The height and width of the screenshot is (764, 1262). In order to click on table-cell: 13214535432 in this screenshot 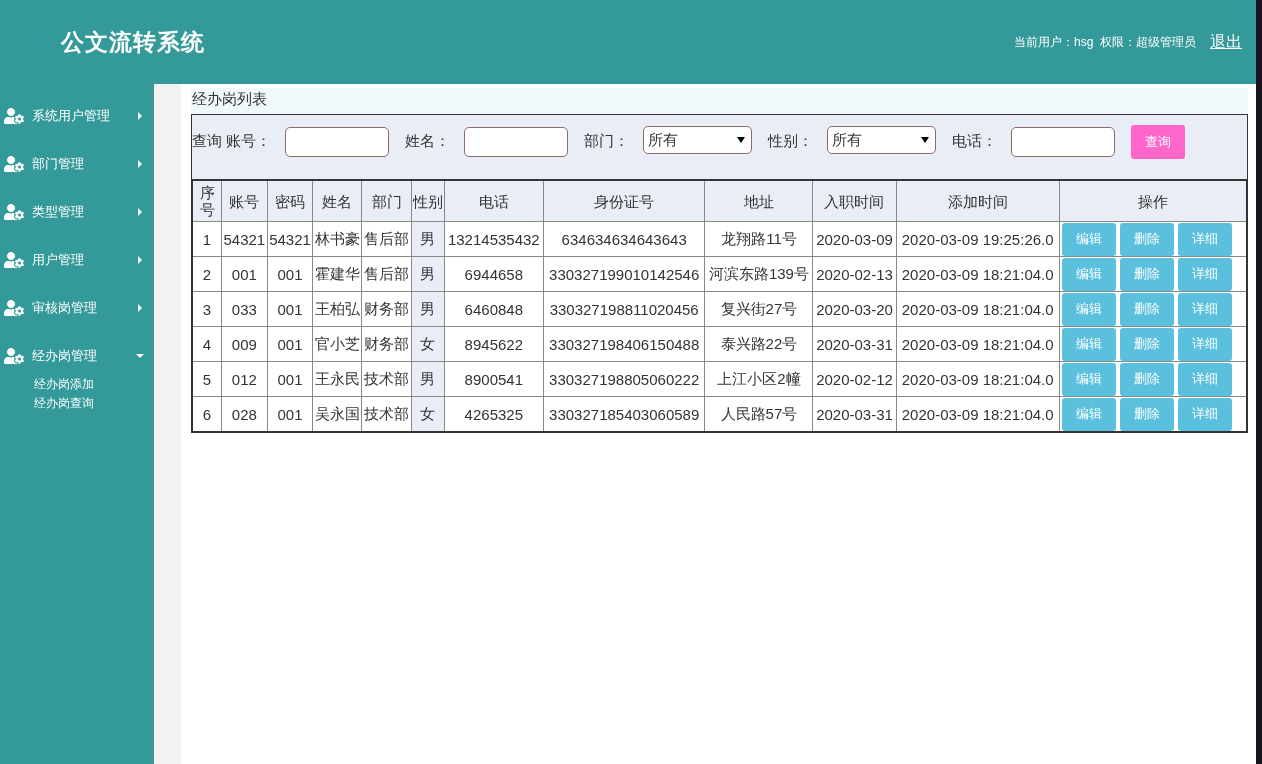, I will do `click(494, 239)`.